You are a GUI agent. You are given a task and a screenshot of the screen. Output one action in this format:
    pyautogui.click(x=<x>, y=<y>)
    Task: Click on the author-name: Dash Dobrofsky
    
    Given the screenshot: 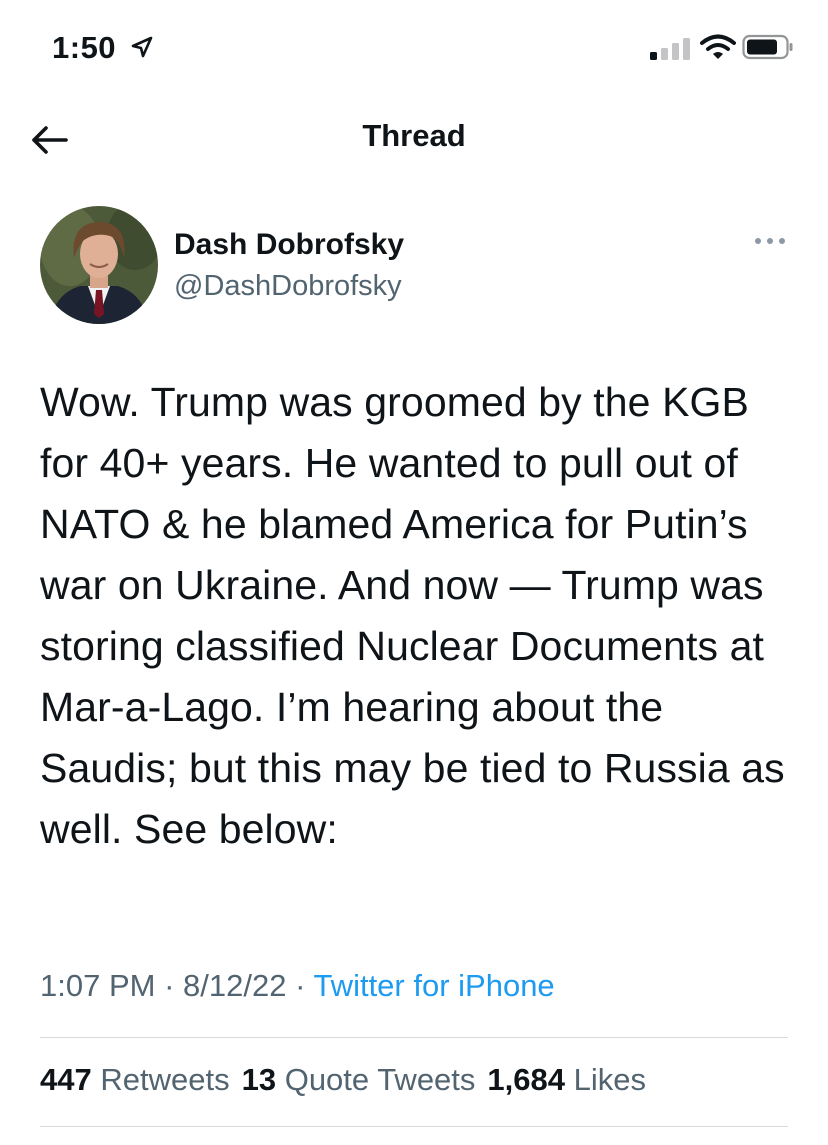 What is the action you would take?
    pyautogui.click(x=289, y=245)
    